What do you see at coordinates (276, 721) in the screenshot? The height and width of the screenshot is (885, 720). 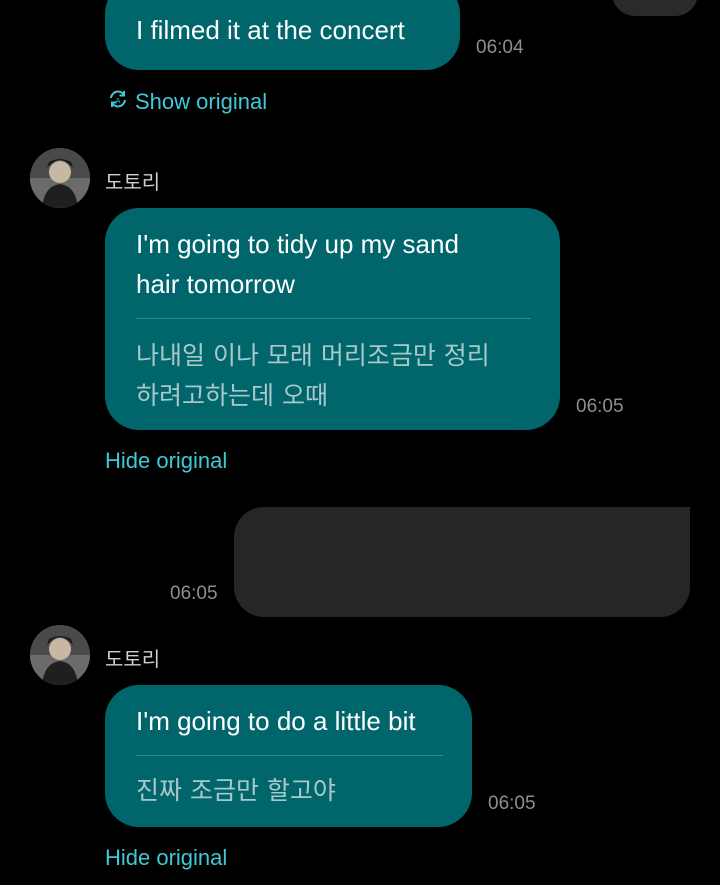 I see `message-text: I'm going to do a little bit` at bounding box center [276, 721].